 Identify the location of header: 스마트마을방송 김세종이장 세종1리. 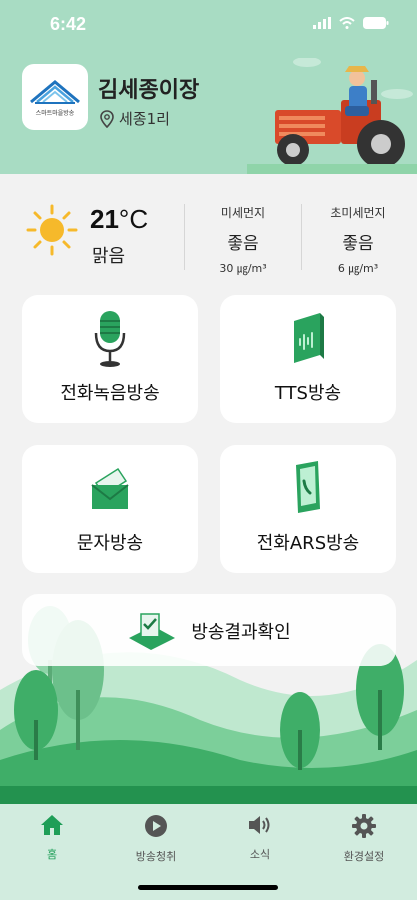
(208, 110).